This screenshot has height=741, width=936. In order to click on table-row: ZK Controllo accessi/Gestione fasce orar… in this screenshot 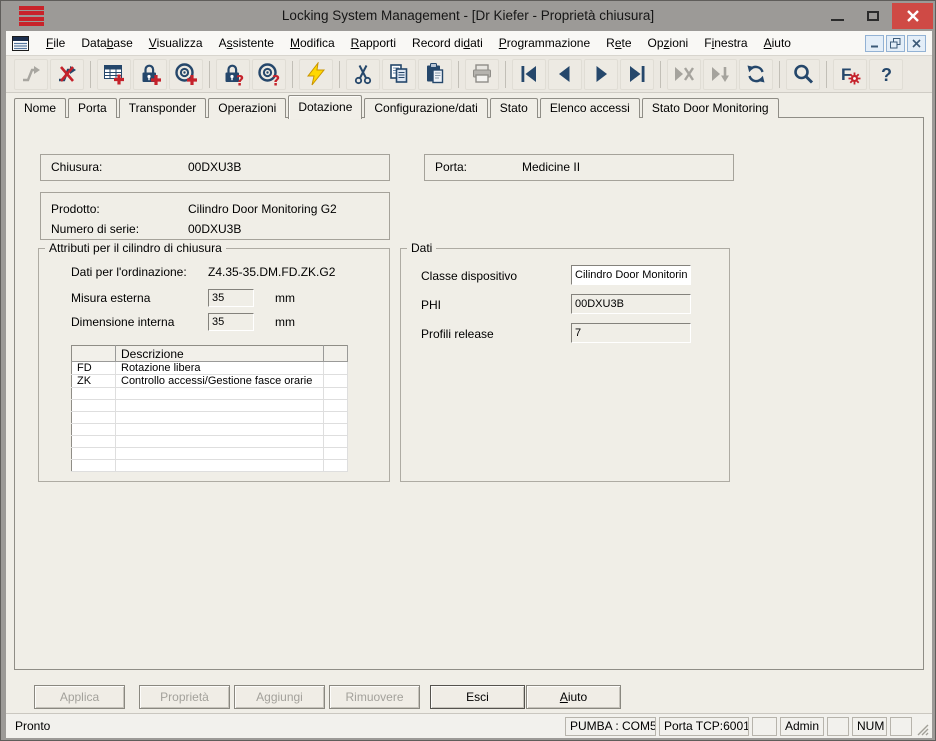, I will do `click(209, 381)`.